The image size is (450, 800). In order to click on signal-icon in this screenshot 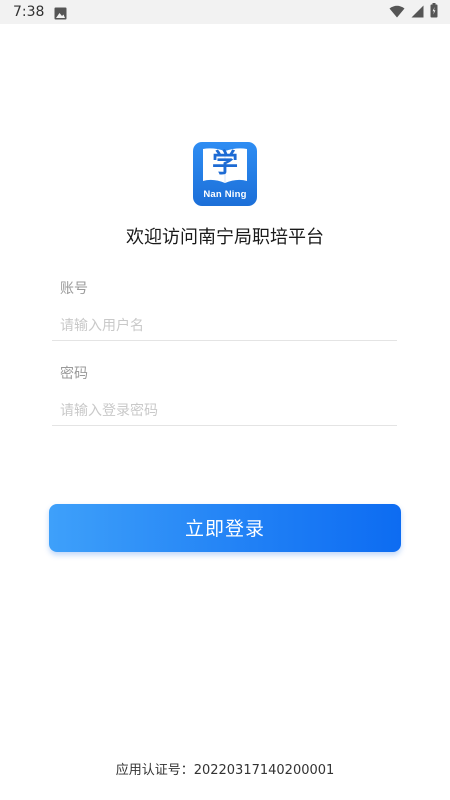, I will do `click(417, 12)`.